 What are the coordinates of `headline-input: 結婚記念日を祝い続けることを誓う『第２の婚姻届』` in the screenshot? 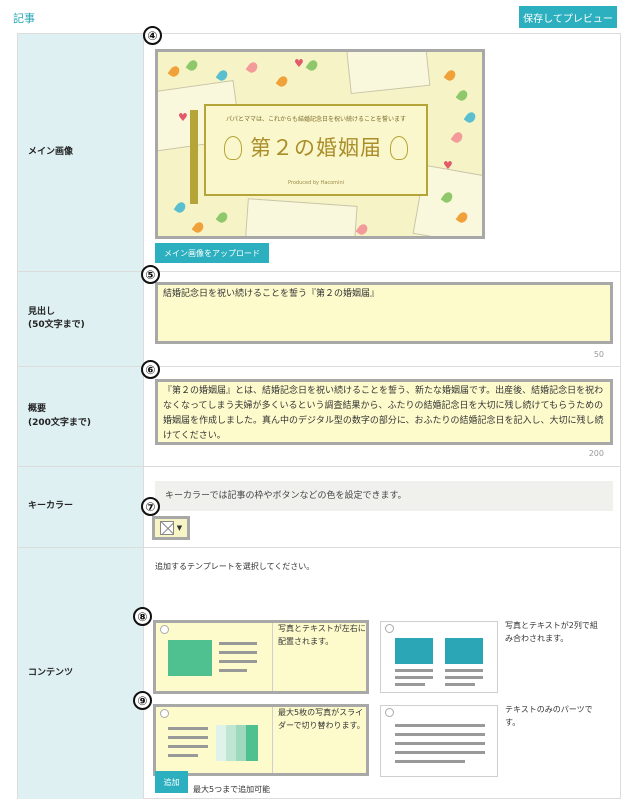 It's located at (384, 313).